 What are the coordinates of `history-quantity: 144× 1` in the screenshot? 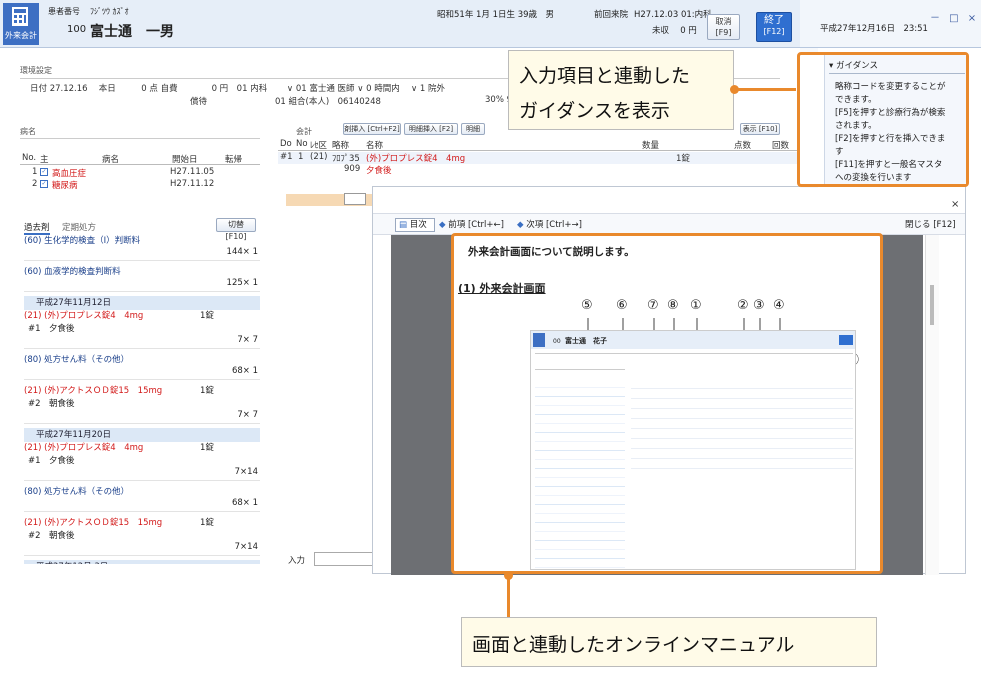 It's located at (142, 254).